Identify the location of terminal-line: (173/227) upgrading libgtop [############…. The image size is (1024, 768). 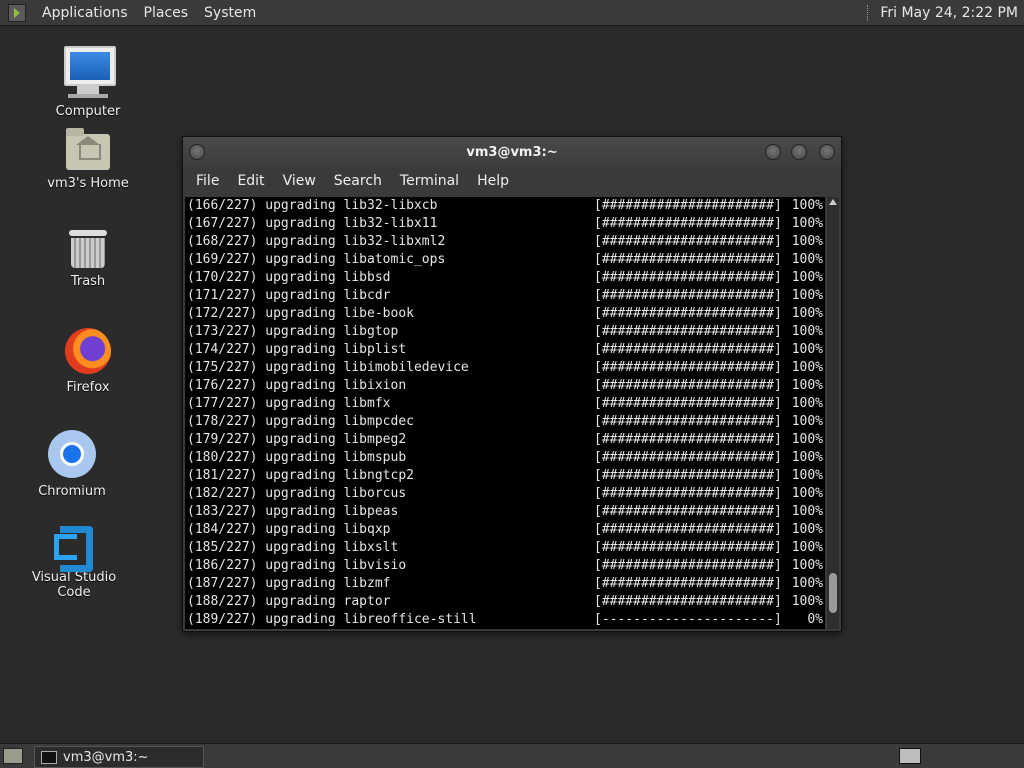
(505, 332).